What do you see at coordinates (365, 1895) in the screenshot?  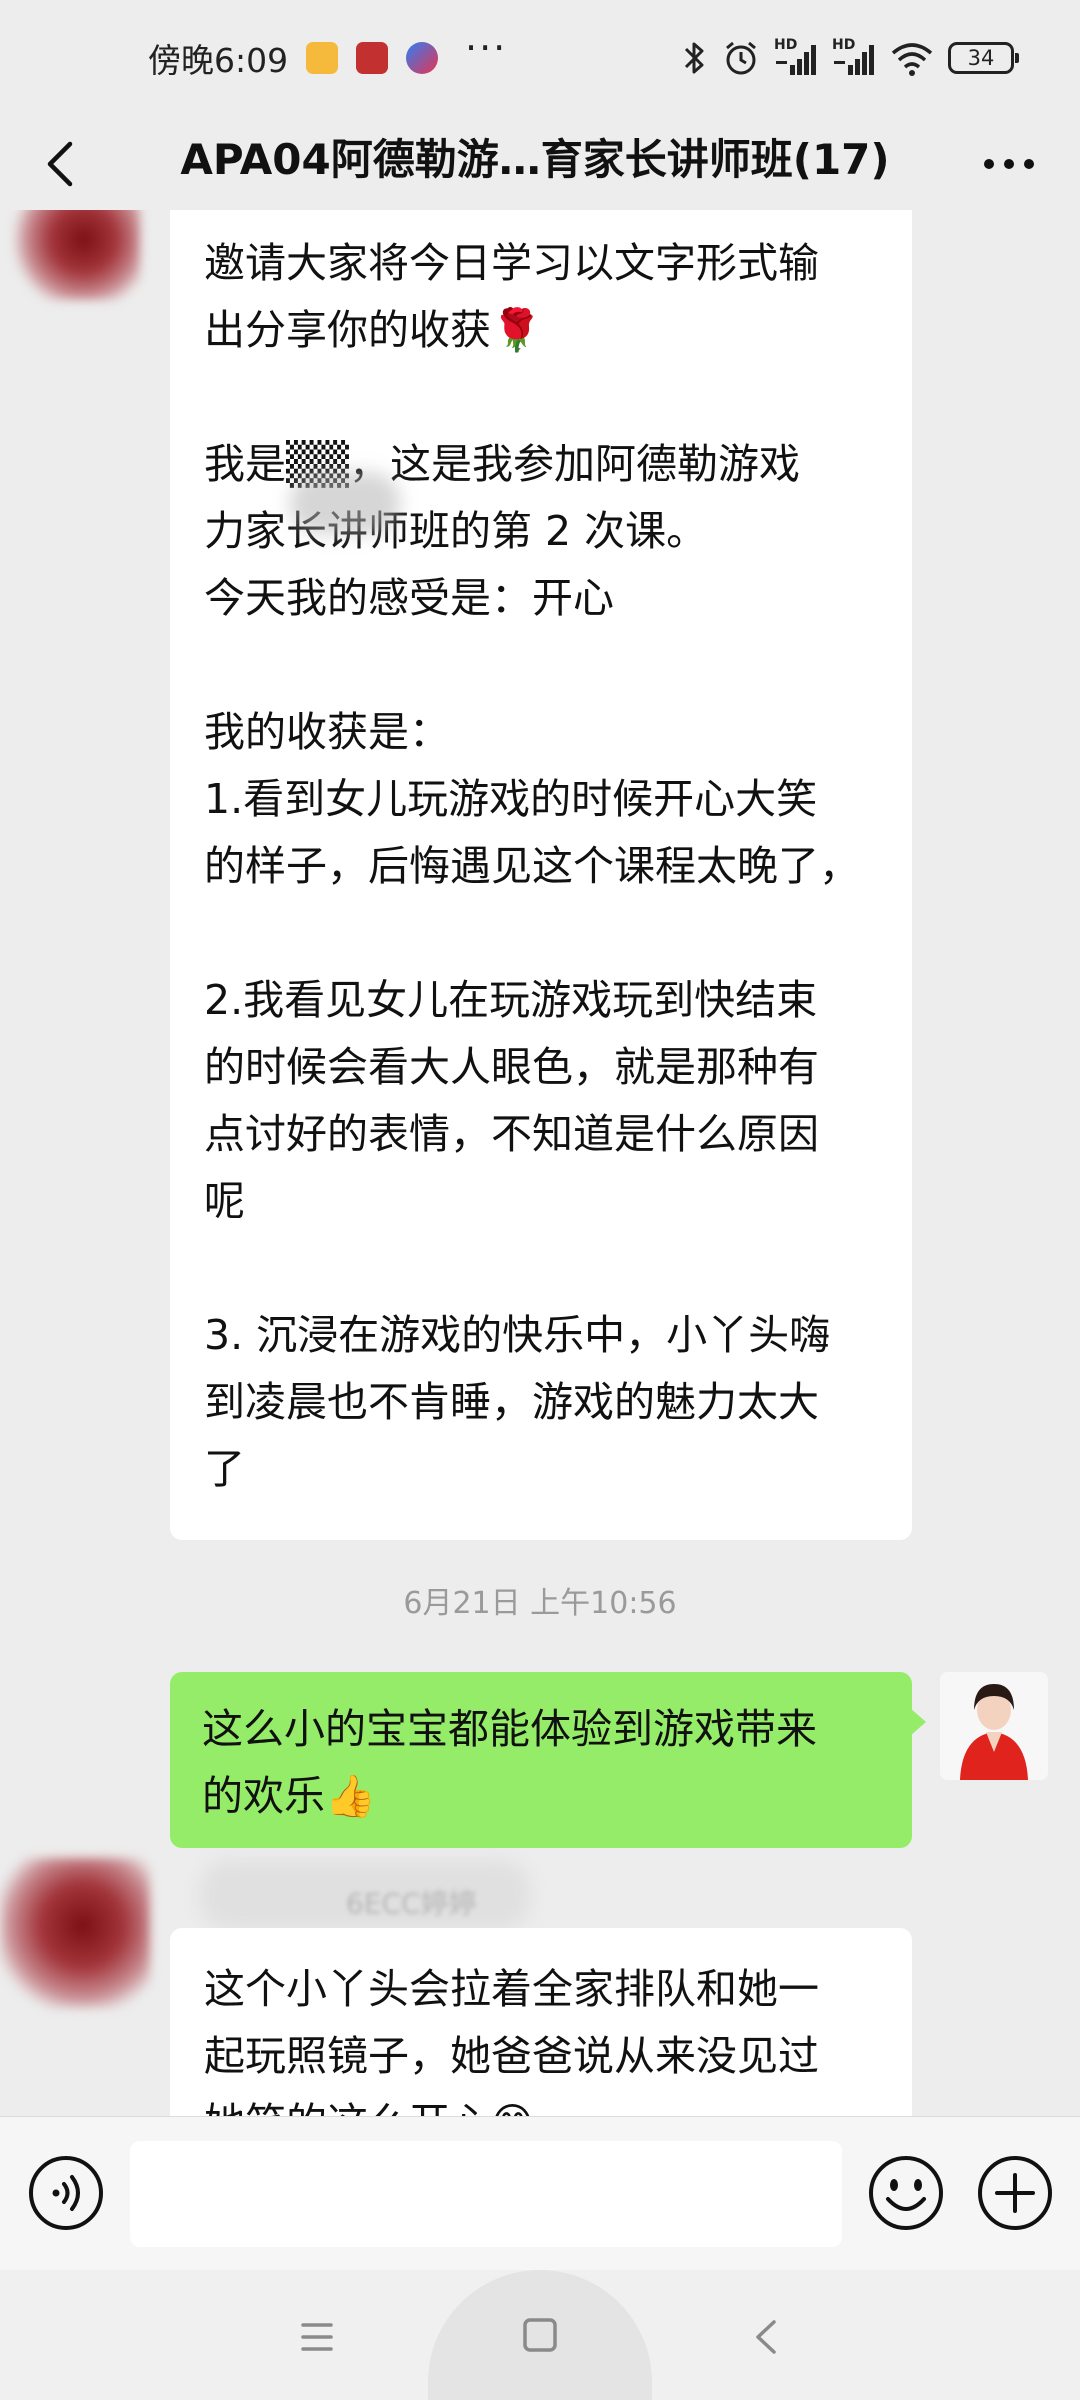 I see `name-blur` at bounding box center [365, 1895].